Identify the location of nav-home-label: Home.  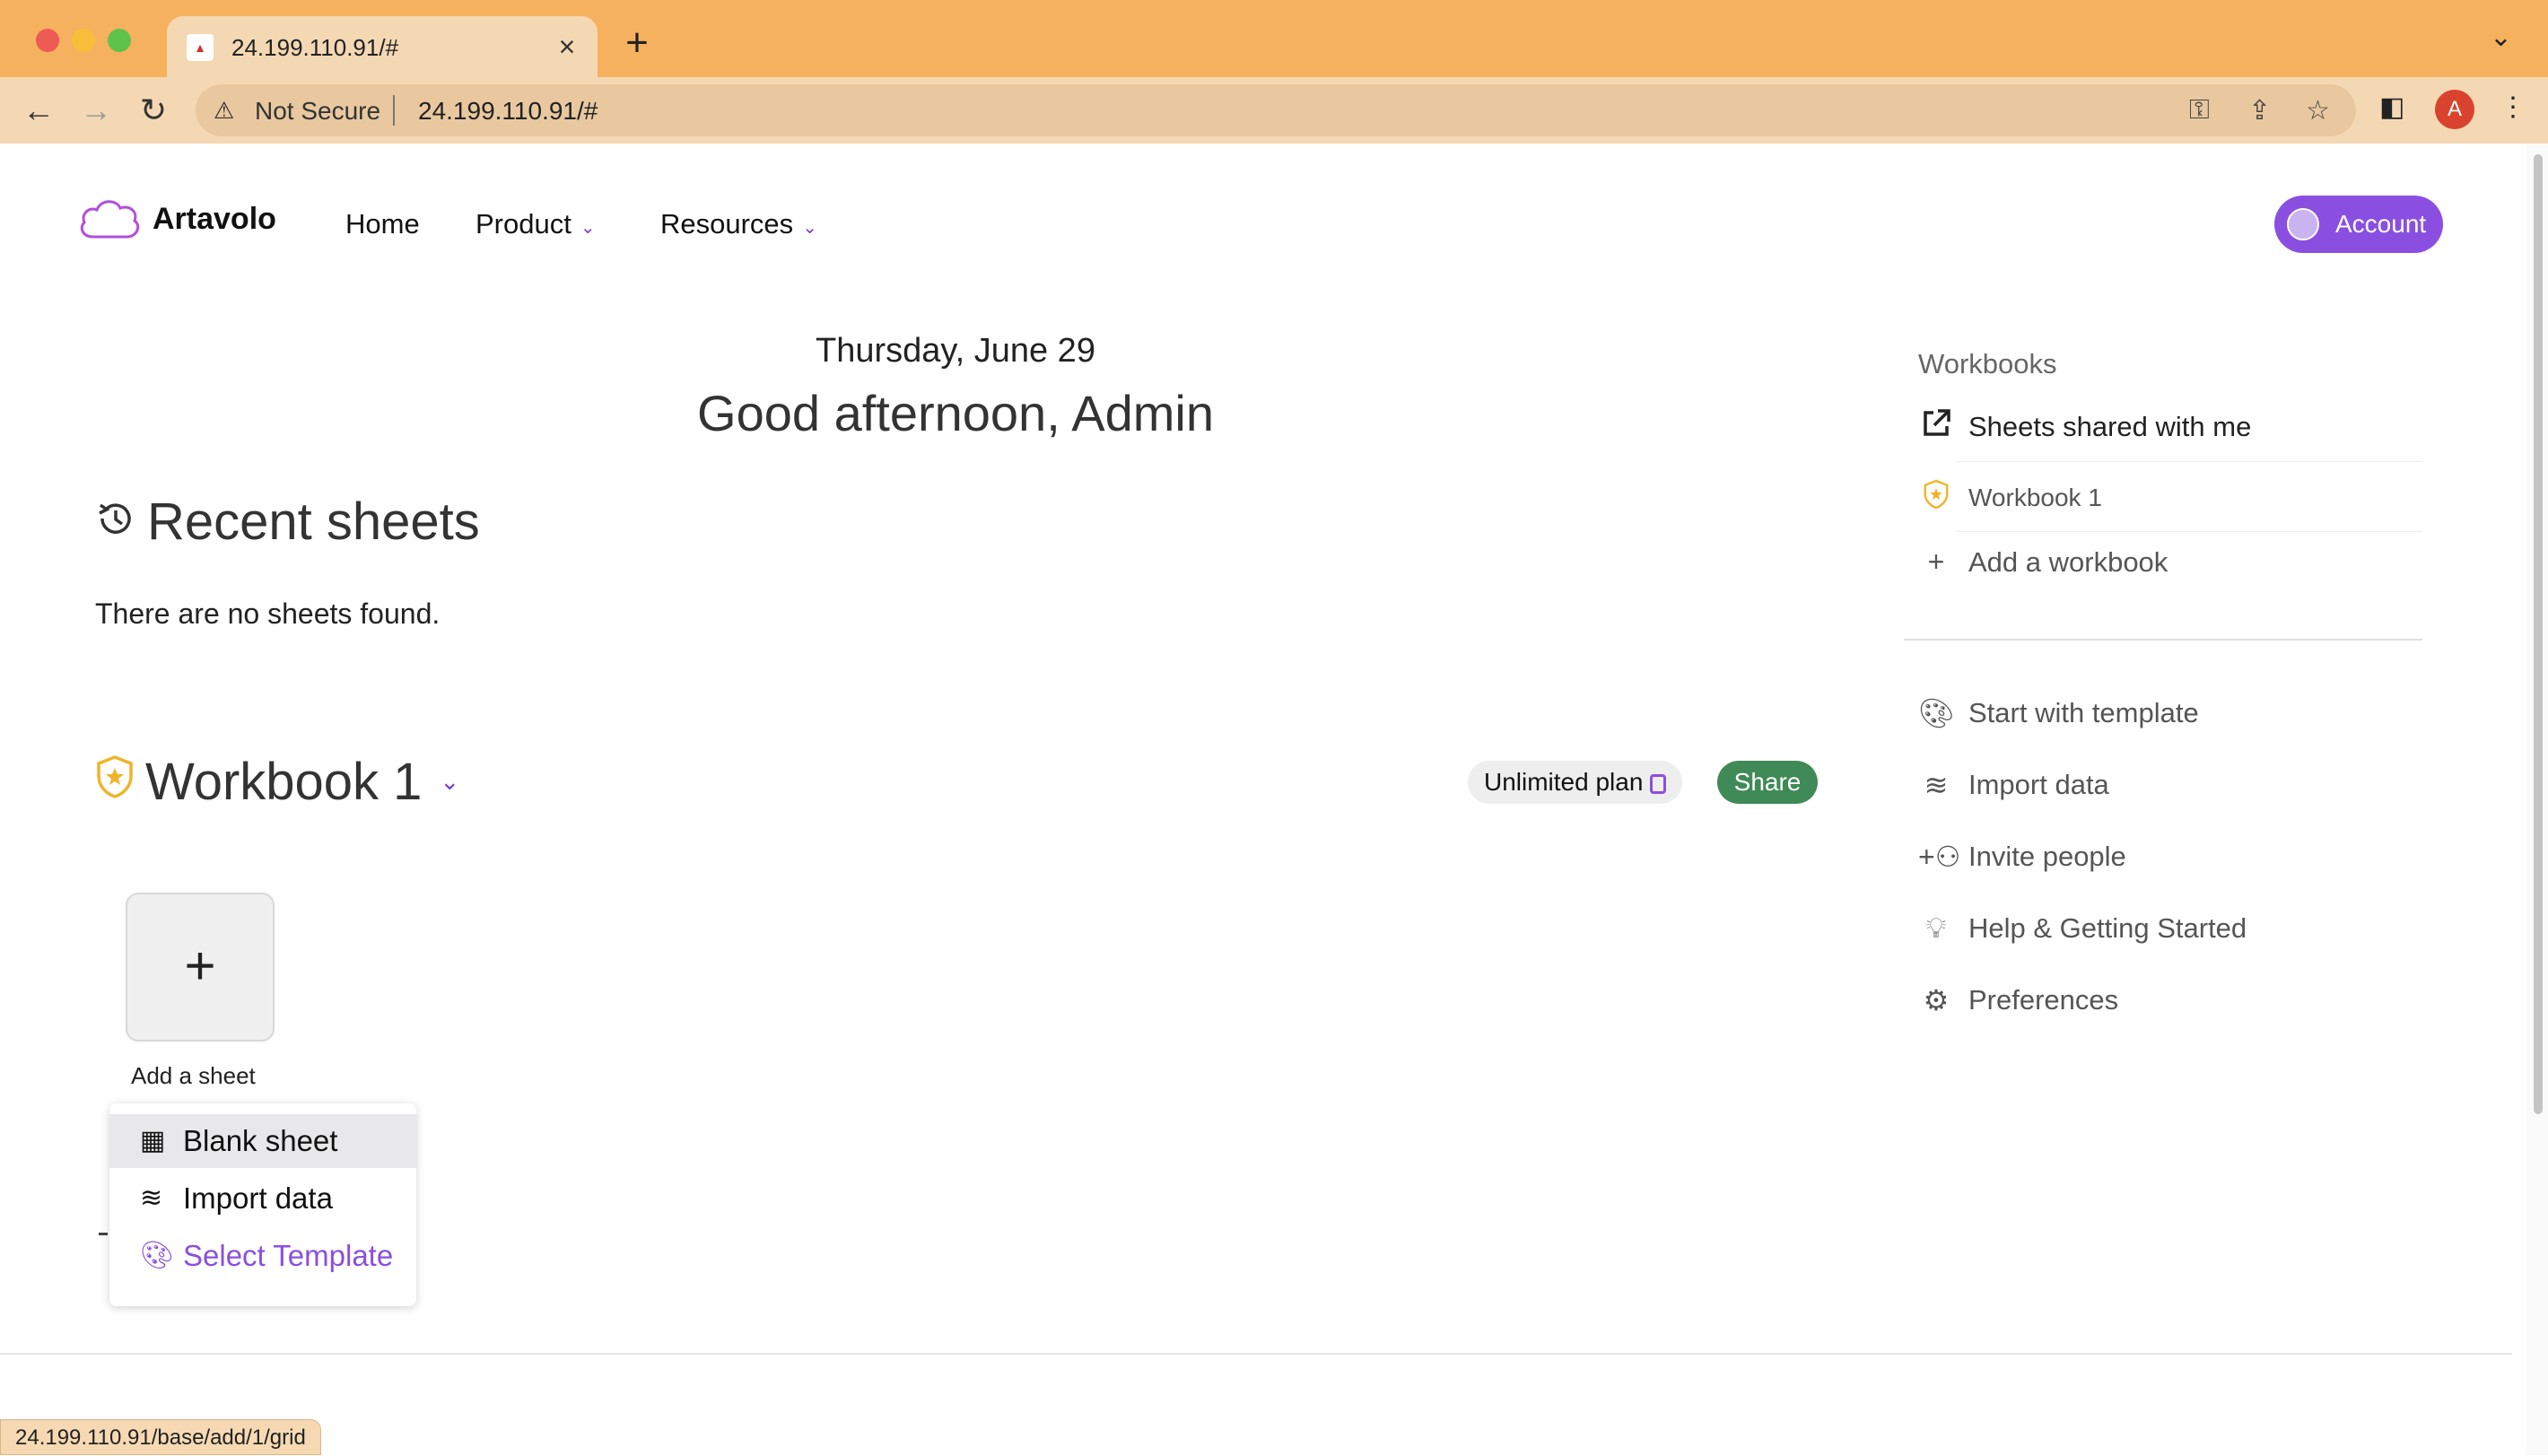
(382, 224).